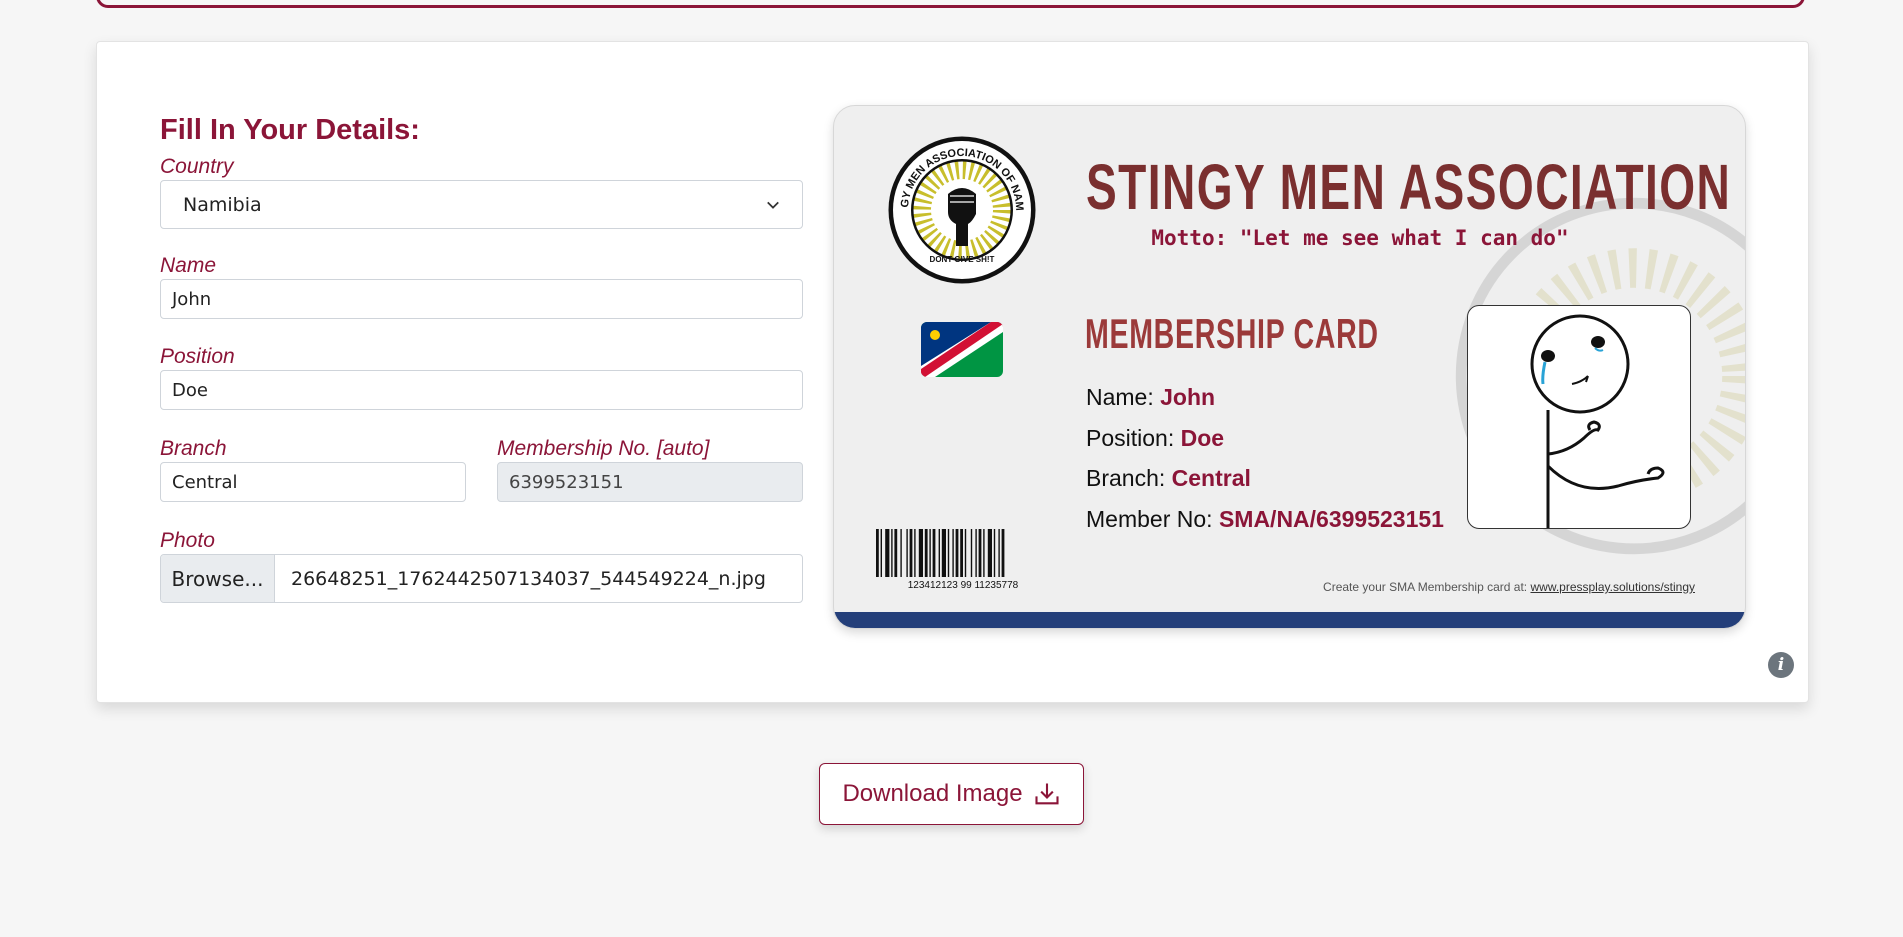 The image size is (1903, 937). I want to click on card-name-label: Name:, so click(1120, 397).